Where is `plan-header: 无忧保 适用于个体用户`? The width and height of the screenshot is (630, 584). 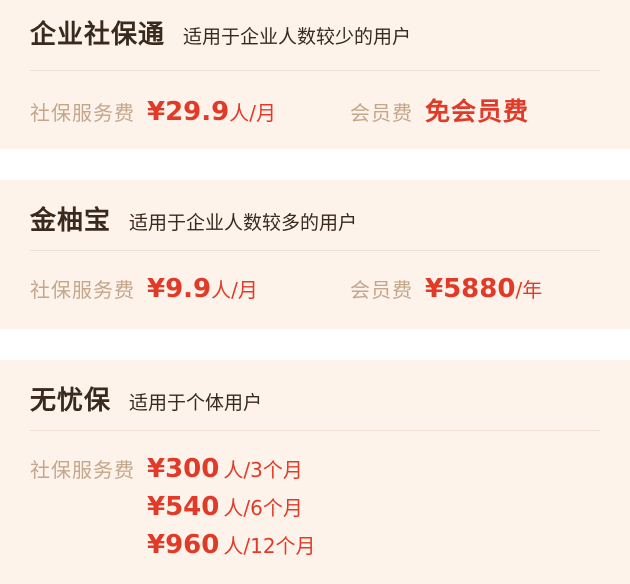 plan-header: 无忧保 适用于个体用户 is located at coordinates (146, 398).